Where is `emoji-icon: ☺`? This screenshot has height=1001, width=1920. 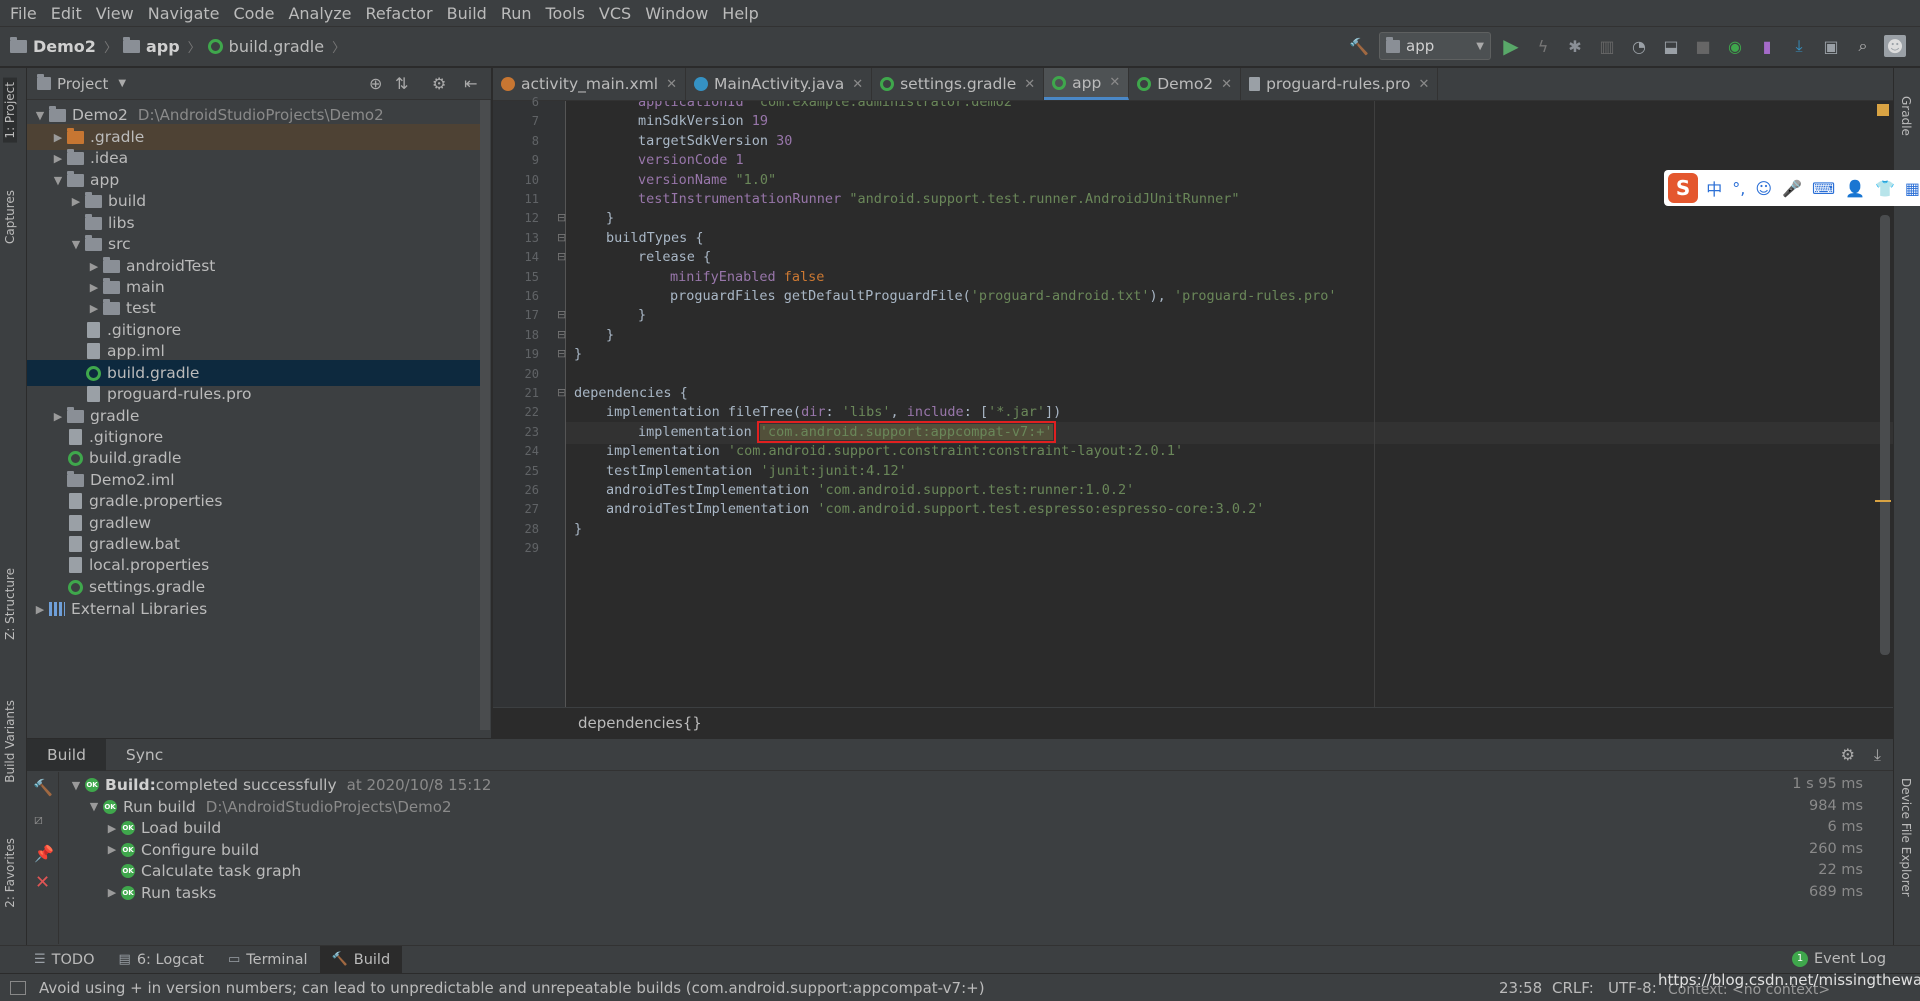 emoji-icon: ☺ is located at coordinates (1763, 188).